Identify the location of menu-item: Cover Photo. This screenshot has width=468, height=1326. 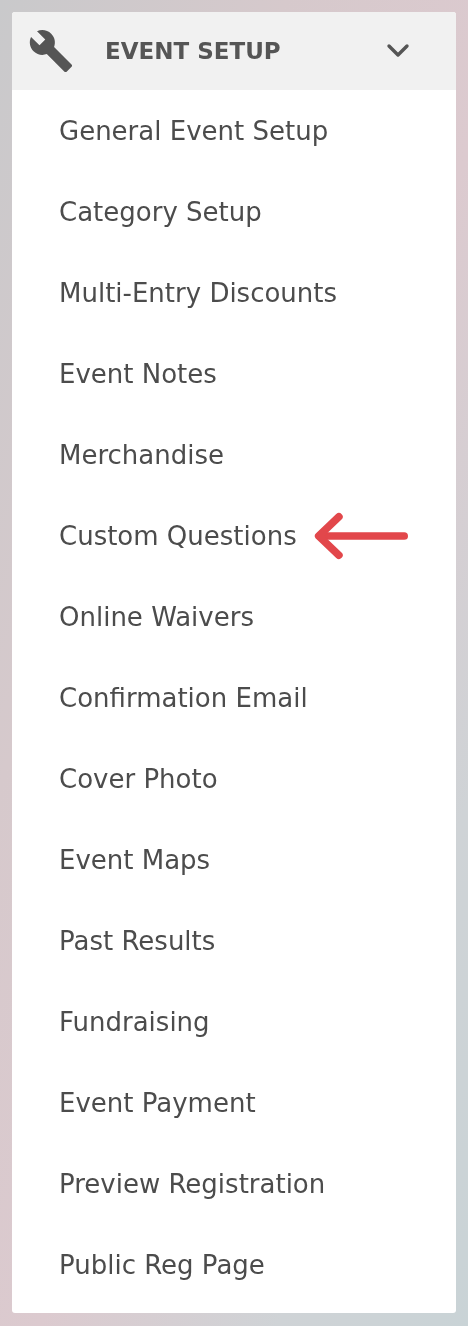
(138, 778).